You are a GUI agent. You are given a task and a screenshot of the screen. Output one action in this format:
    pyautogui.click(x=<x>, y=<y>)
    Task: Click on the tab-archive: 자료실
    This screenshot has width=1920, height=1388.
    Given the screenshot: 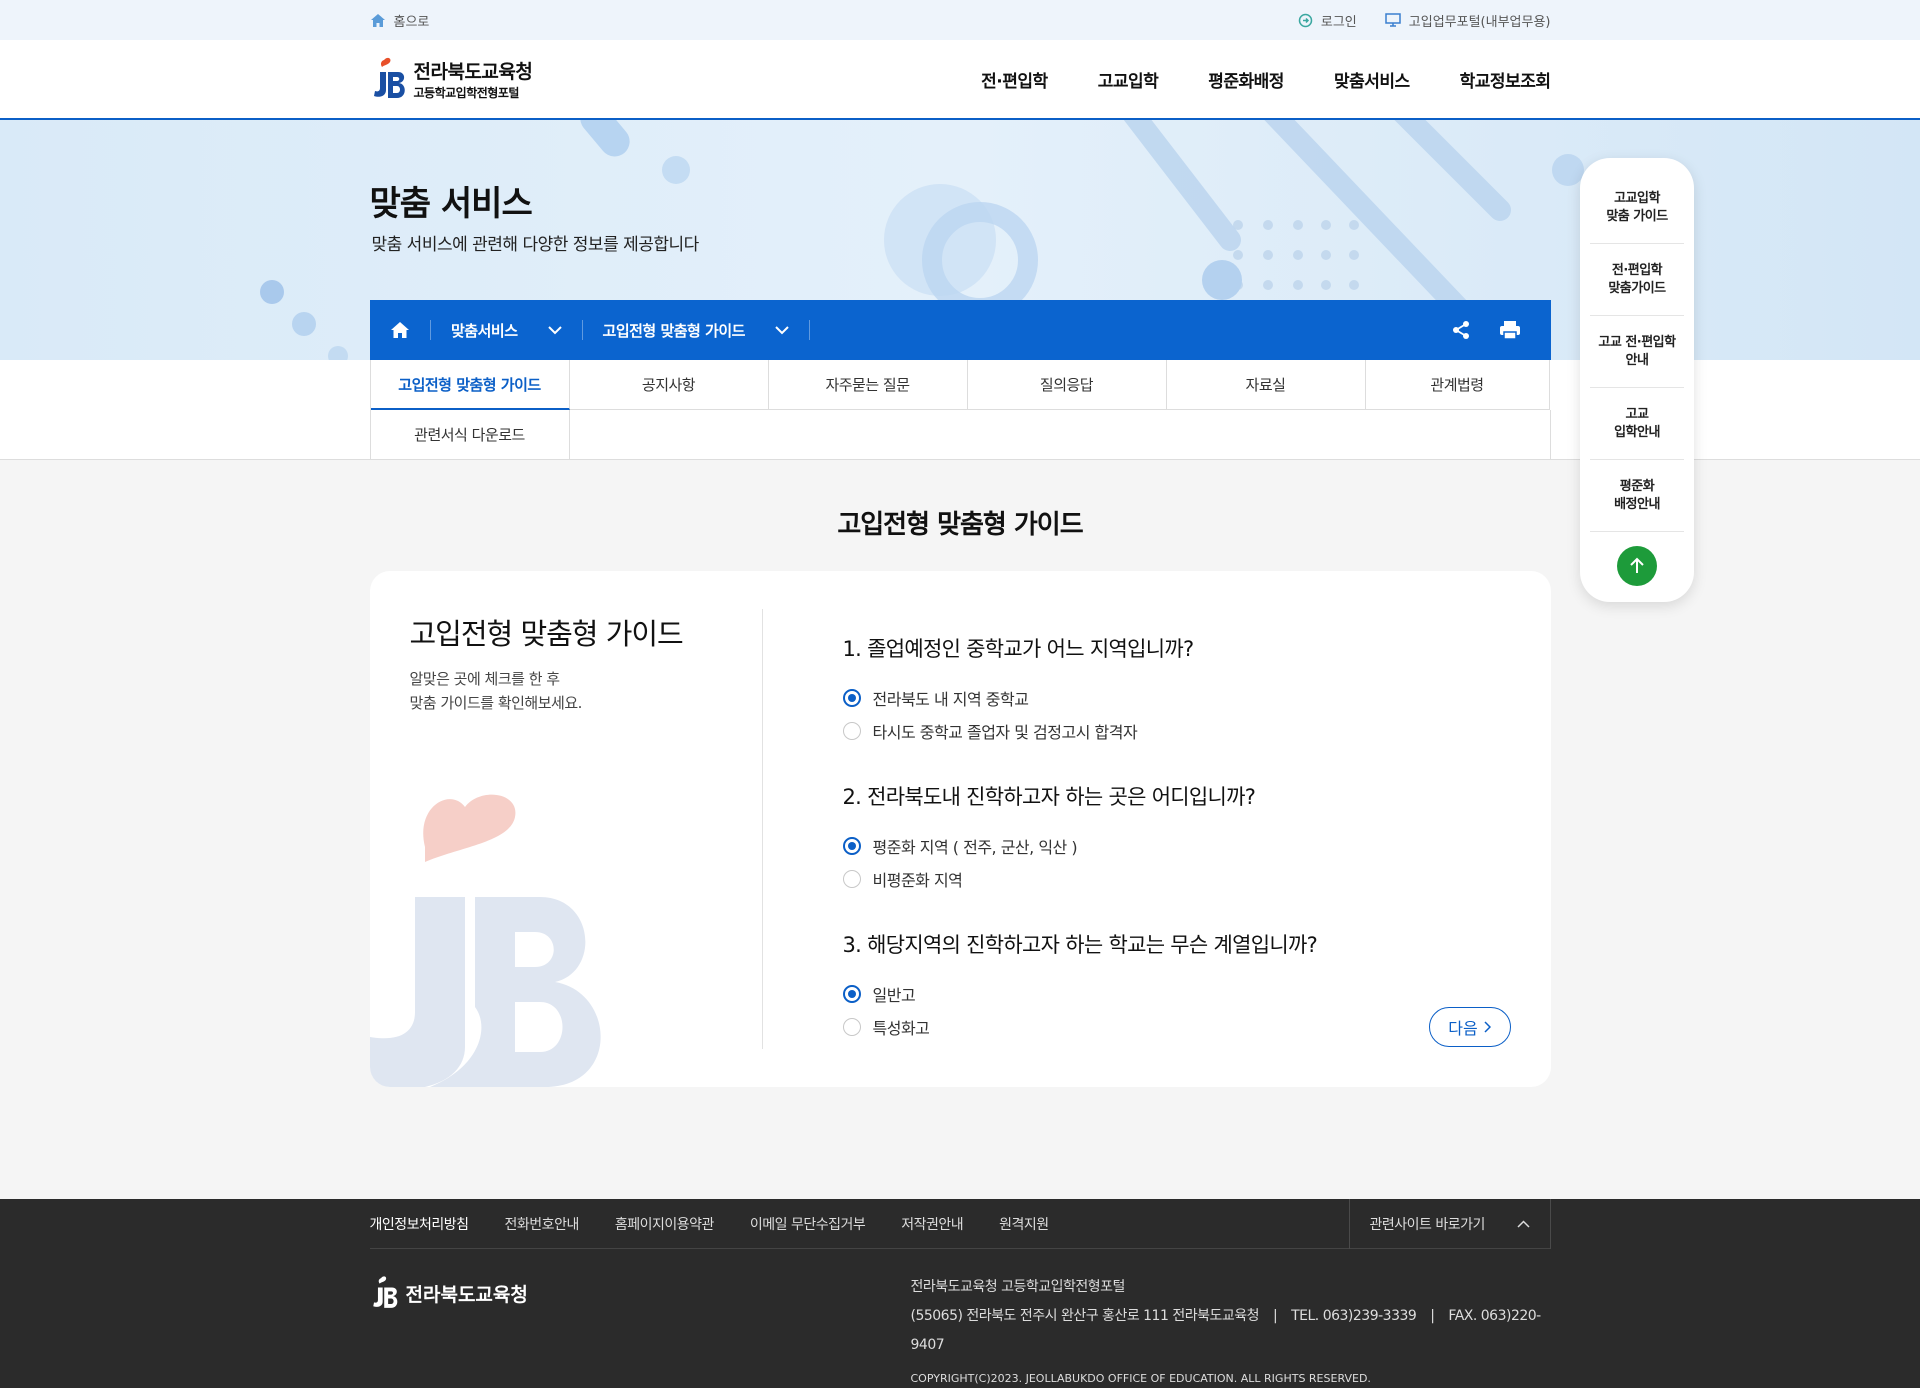 What is the action you would take?
    pyautogui.click(x=1266, y=385)
    